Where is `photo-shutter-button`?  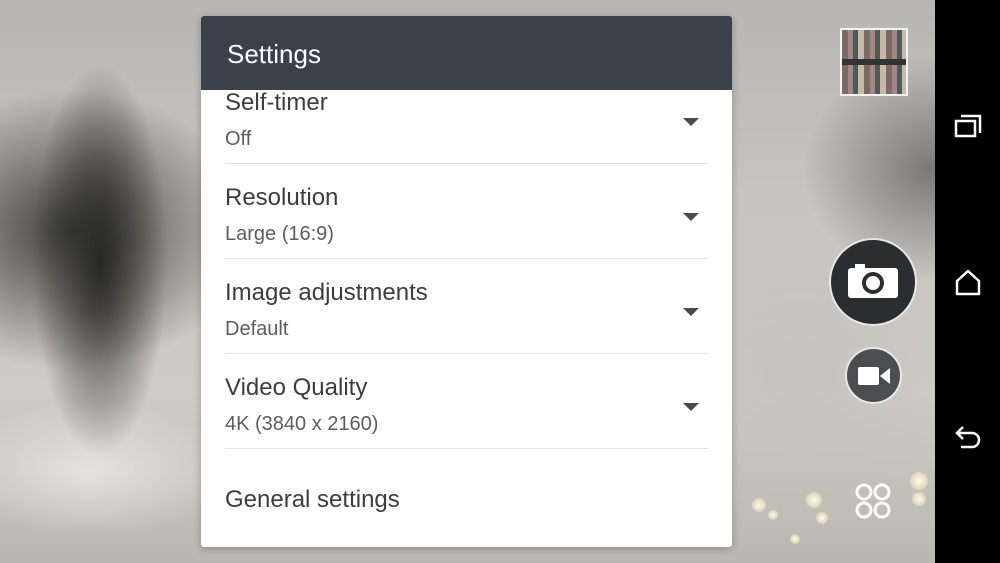
photo-shutter-button is located at coordinates (873, 282).